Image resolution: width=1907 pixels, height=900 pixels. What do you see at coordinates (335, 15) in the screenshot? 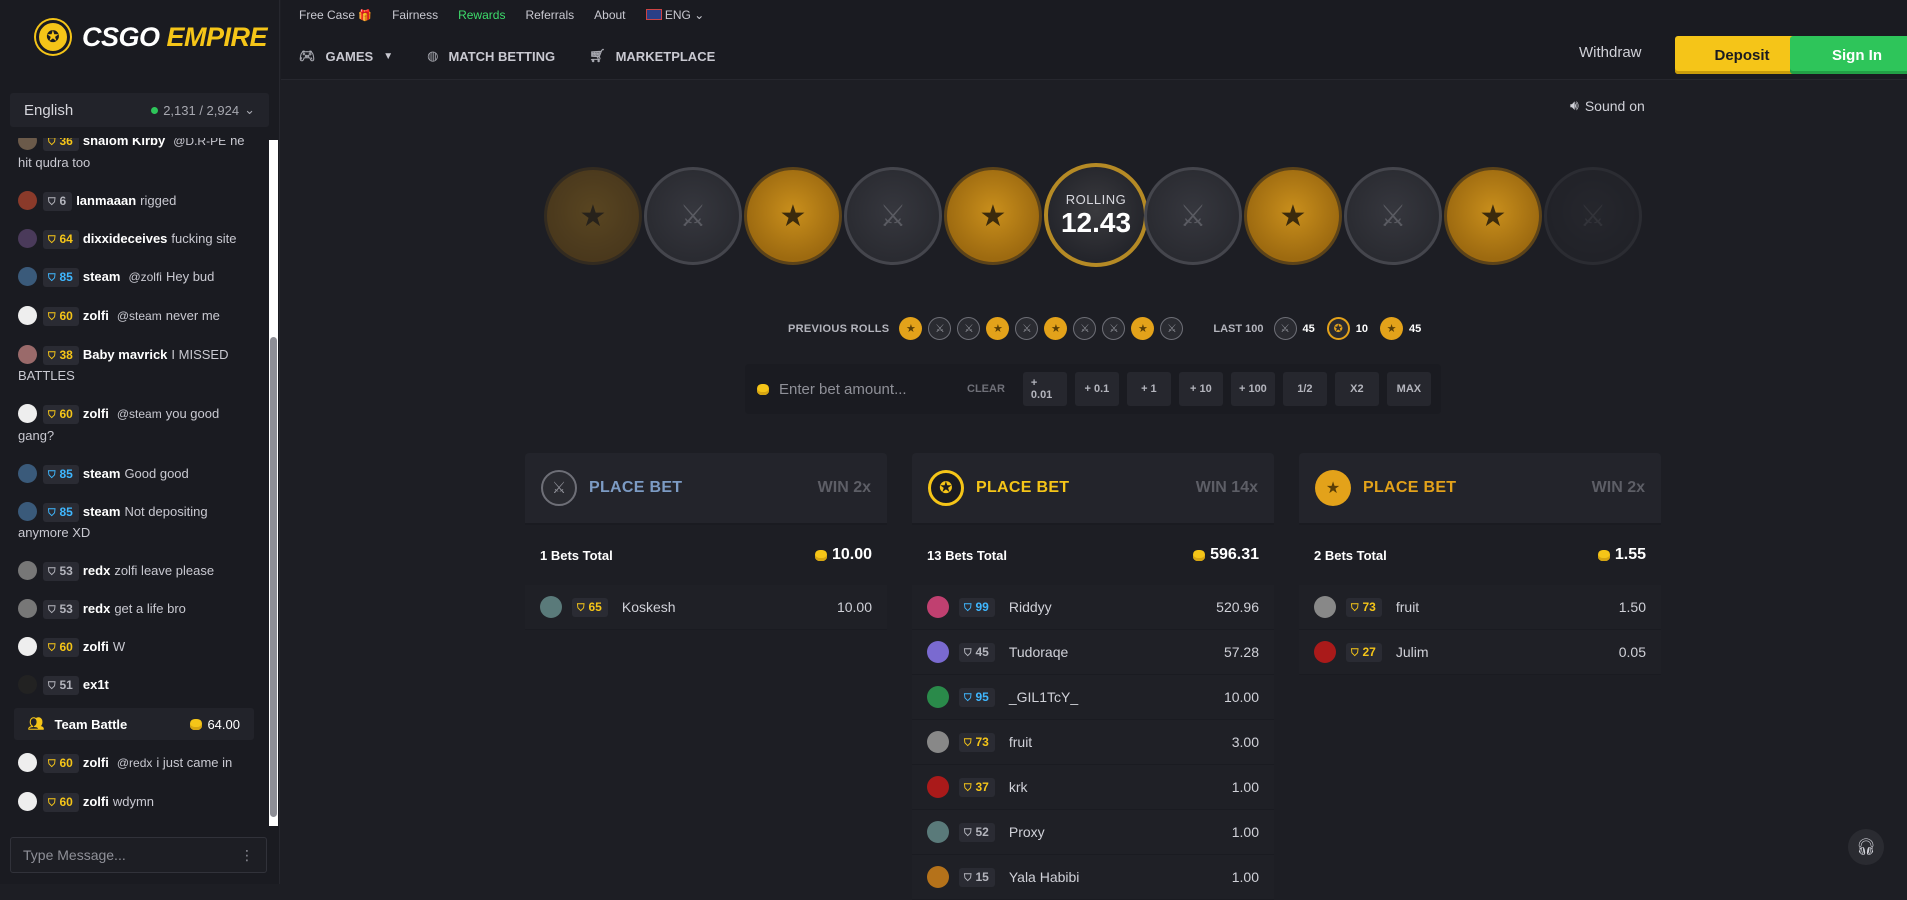
I see `free-case-link: Free Case 🎁` at bounding box center [335, 15].